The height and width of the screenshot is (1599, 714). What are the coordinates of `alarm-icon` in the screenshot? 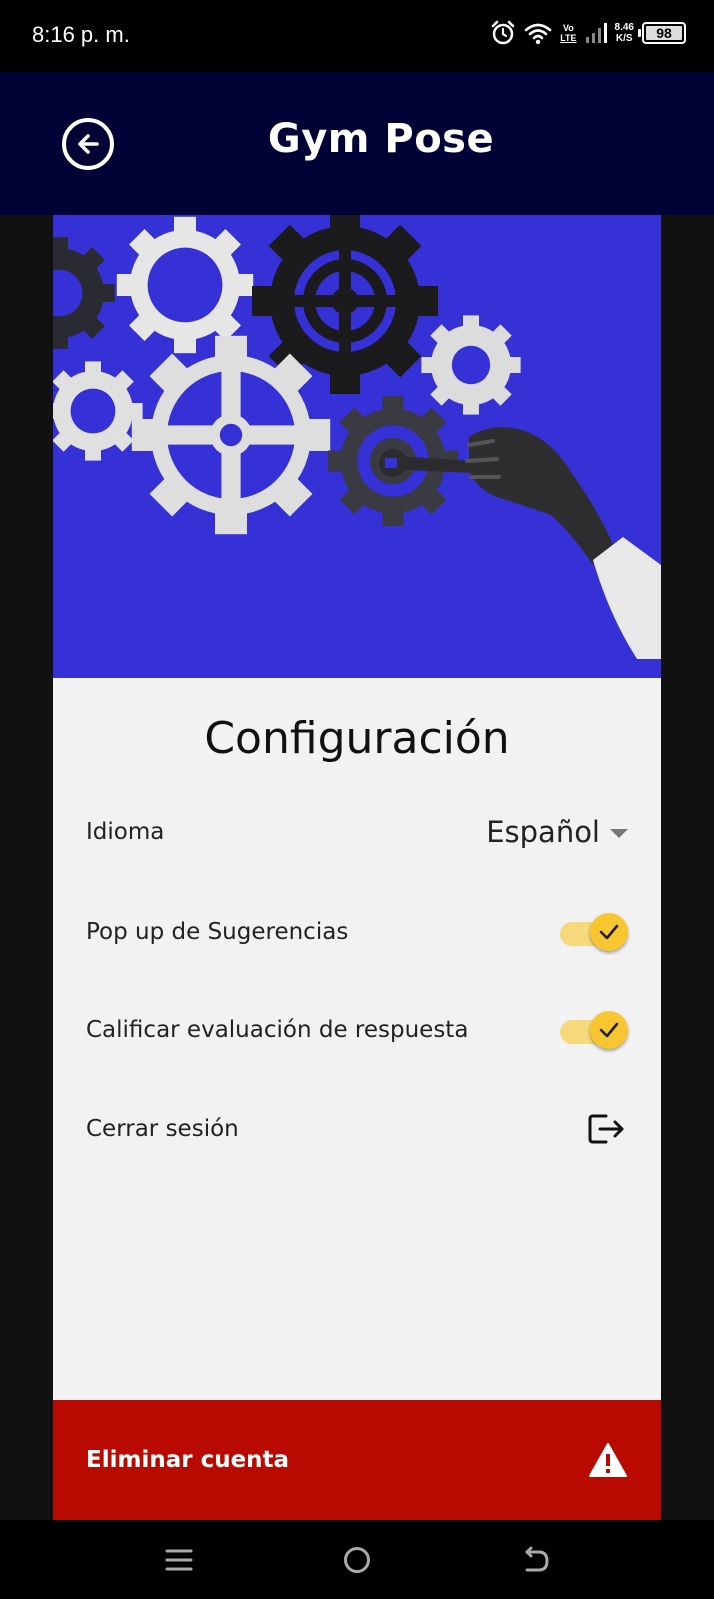 It's located at (503, 33).